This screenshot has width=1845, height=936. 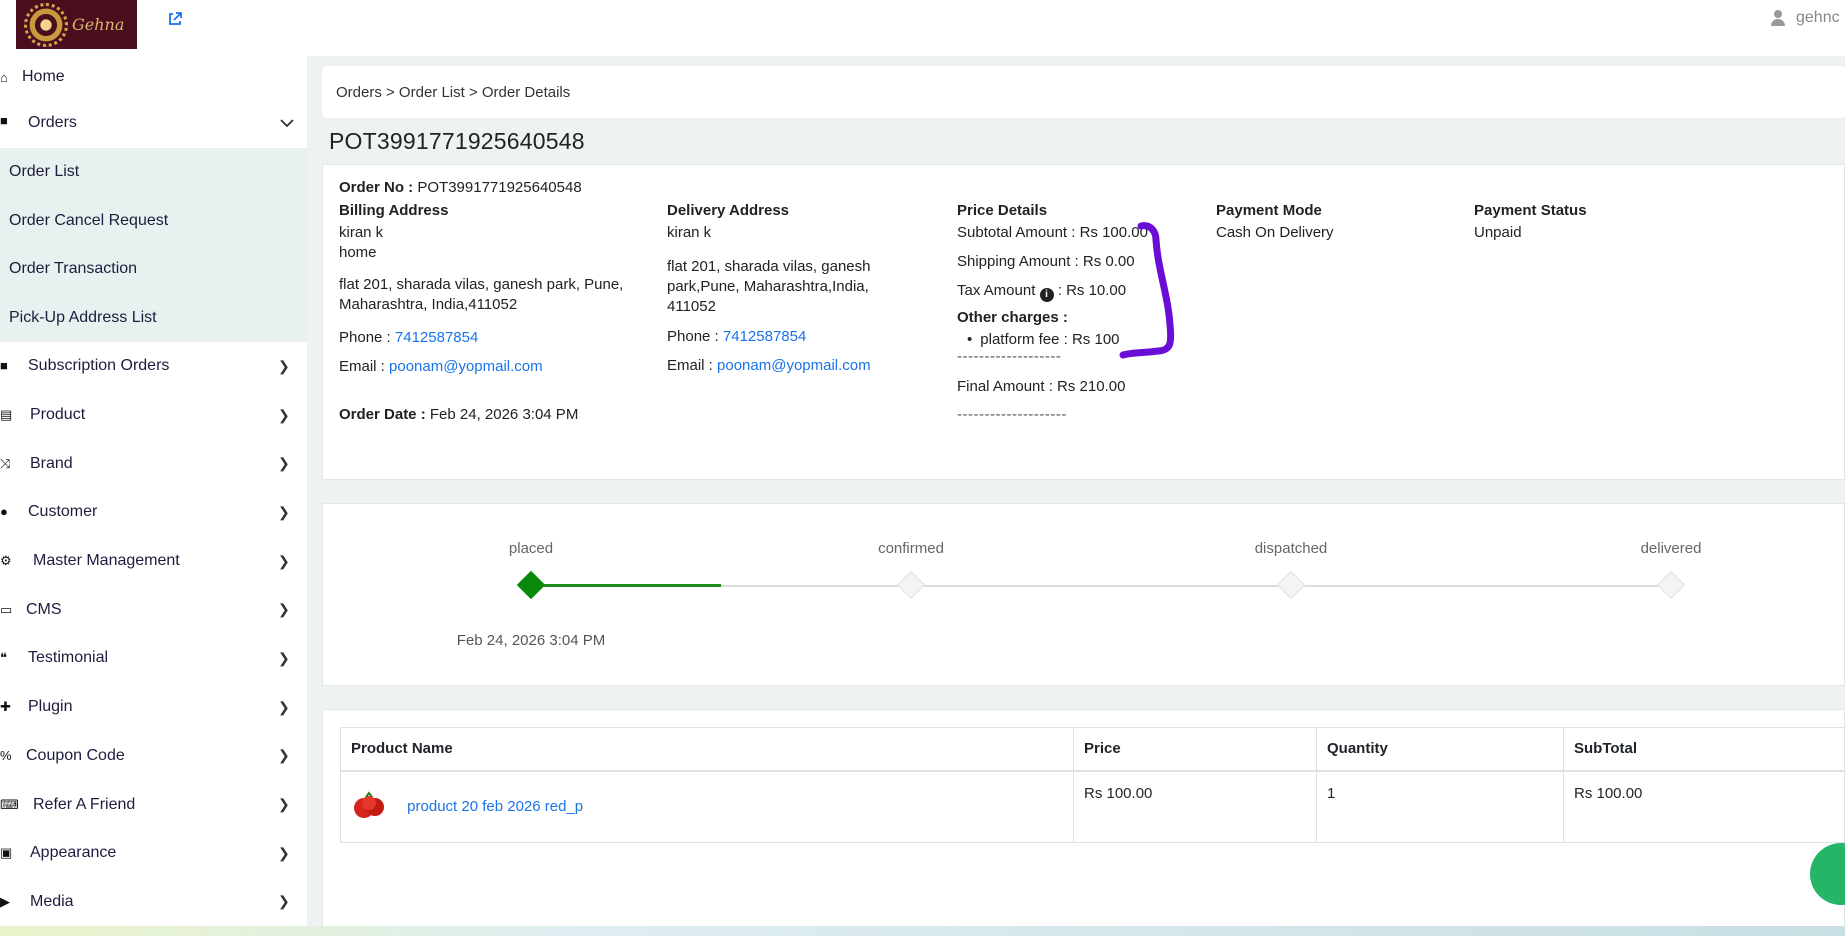 What do you see at coordinates (1195, 806) in the screenshot?
I see `price-cell: Rs 100.00` at bounding box center [1195, 806].